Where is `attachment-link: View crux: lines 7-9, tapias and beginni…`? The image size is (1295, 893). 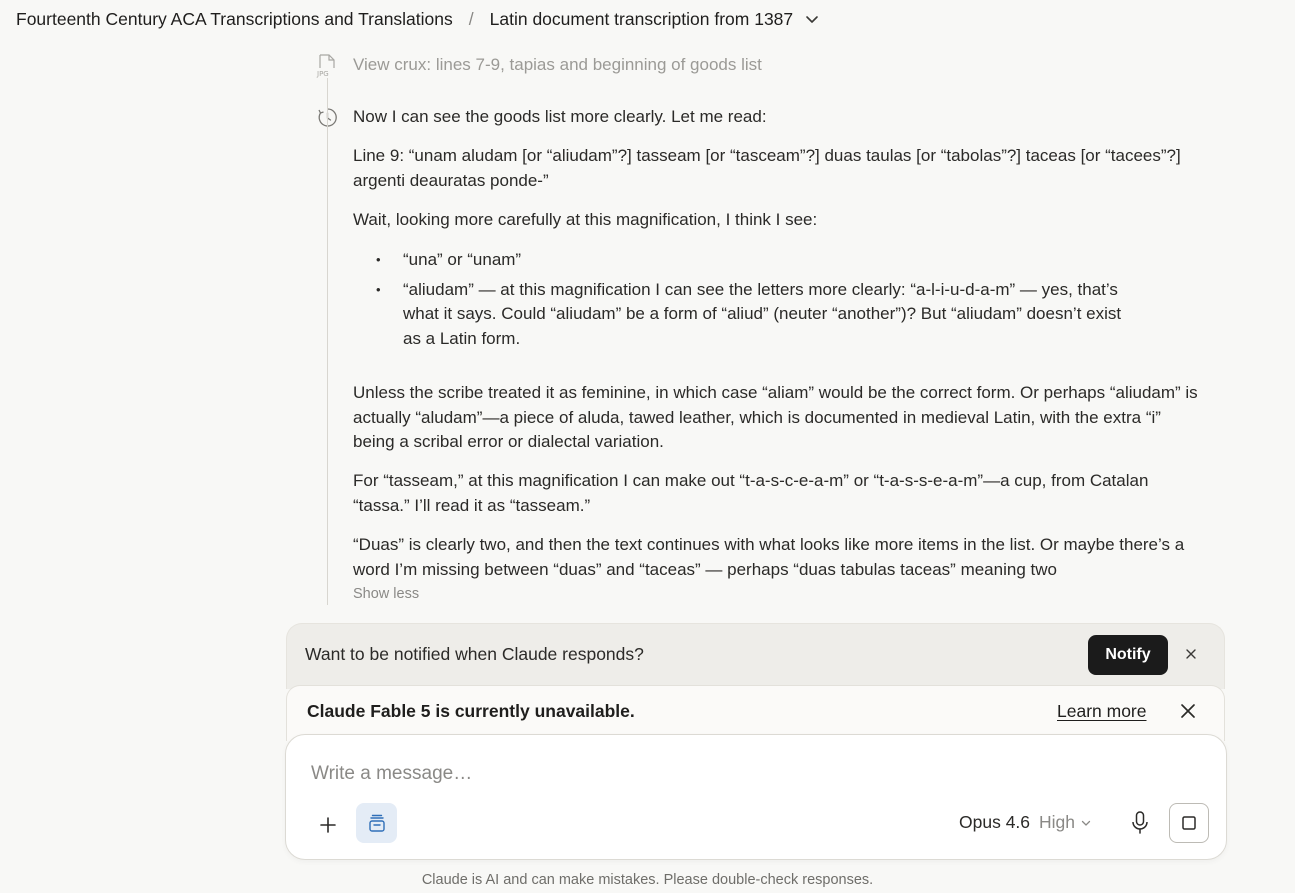 attachment-link: View crux: lines 7-9, tapias and beginni… is located at coordinates (557, 65).